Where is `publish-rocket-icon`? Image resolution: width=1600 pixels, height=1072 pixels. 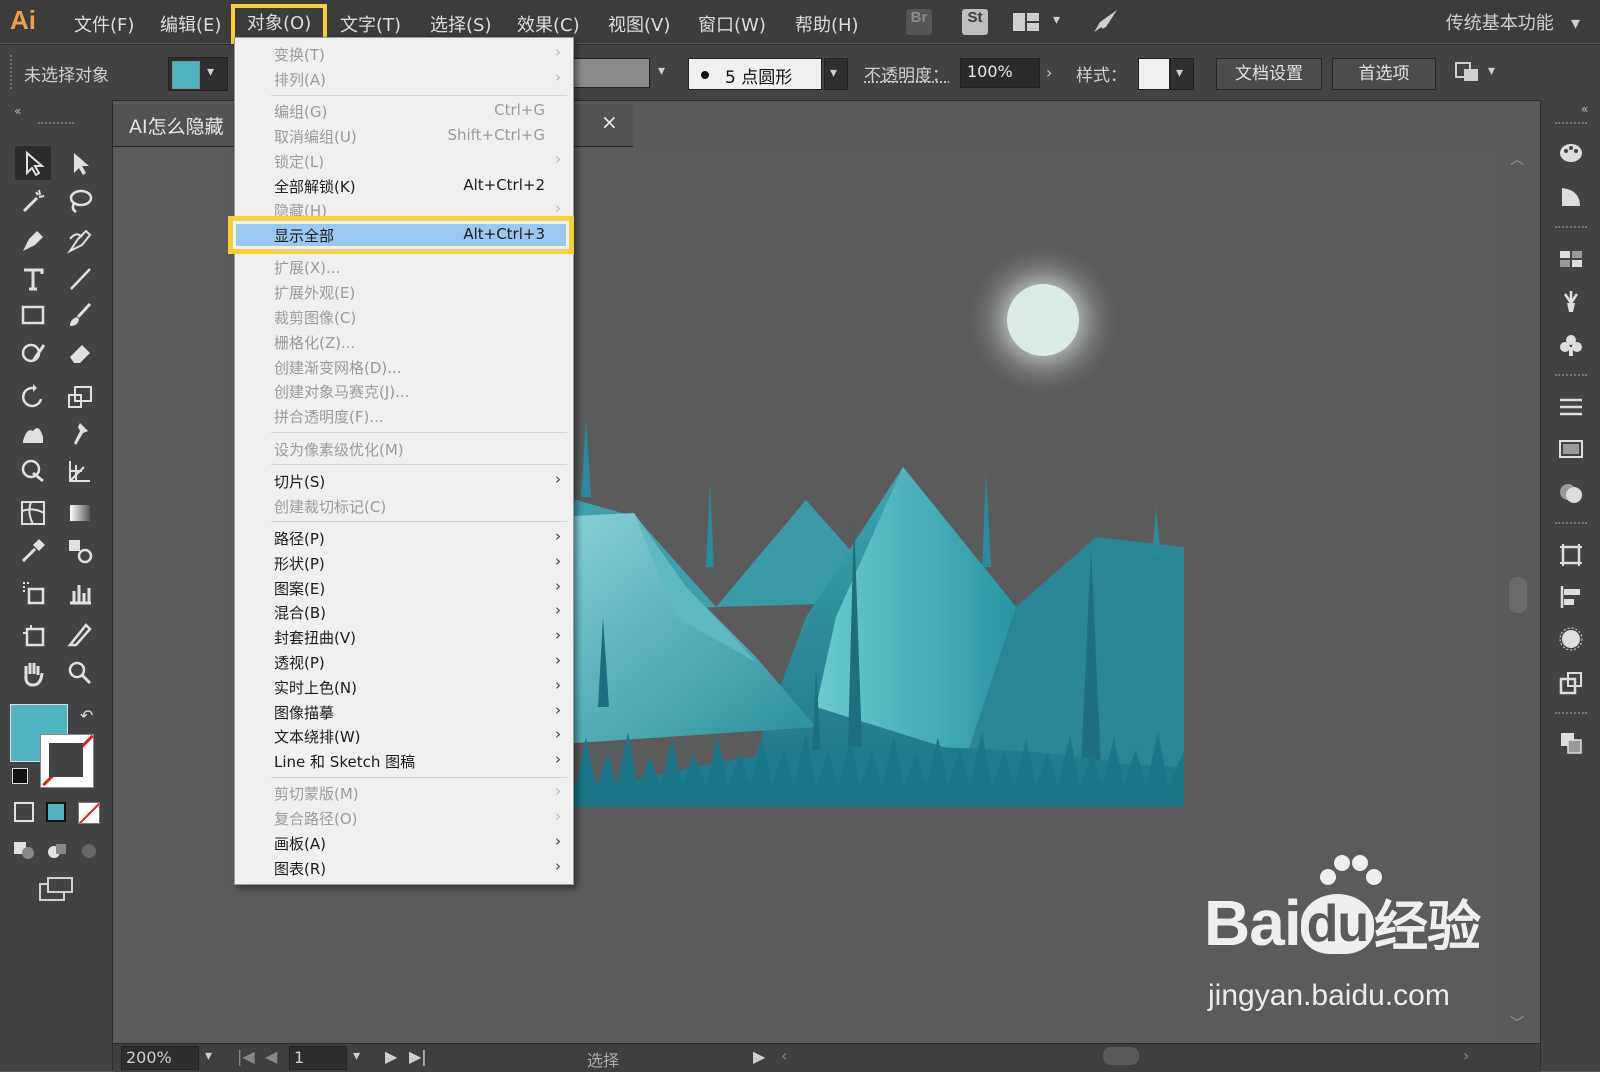
publish-rocket-icon is located at coordinates (1105, 24).